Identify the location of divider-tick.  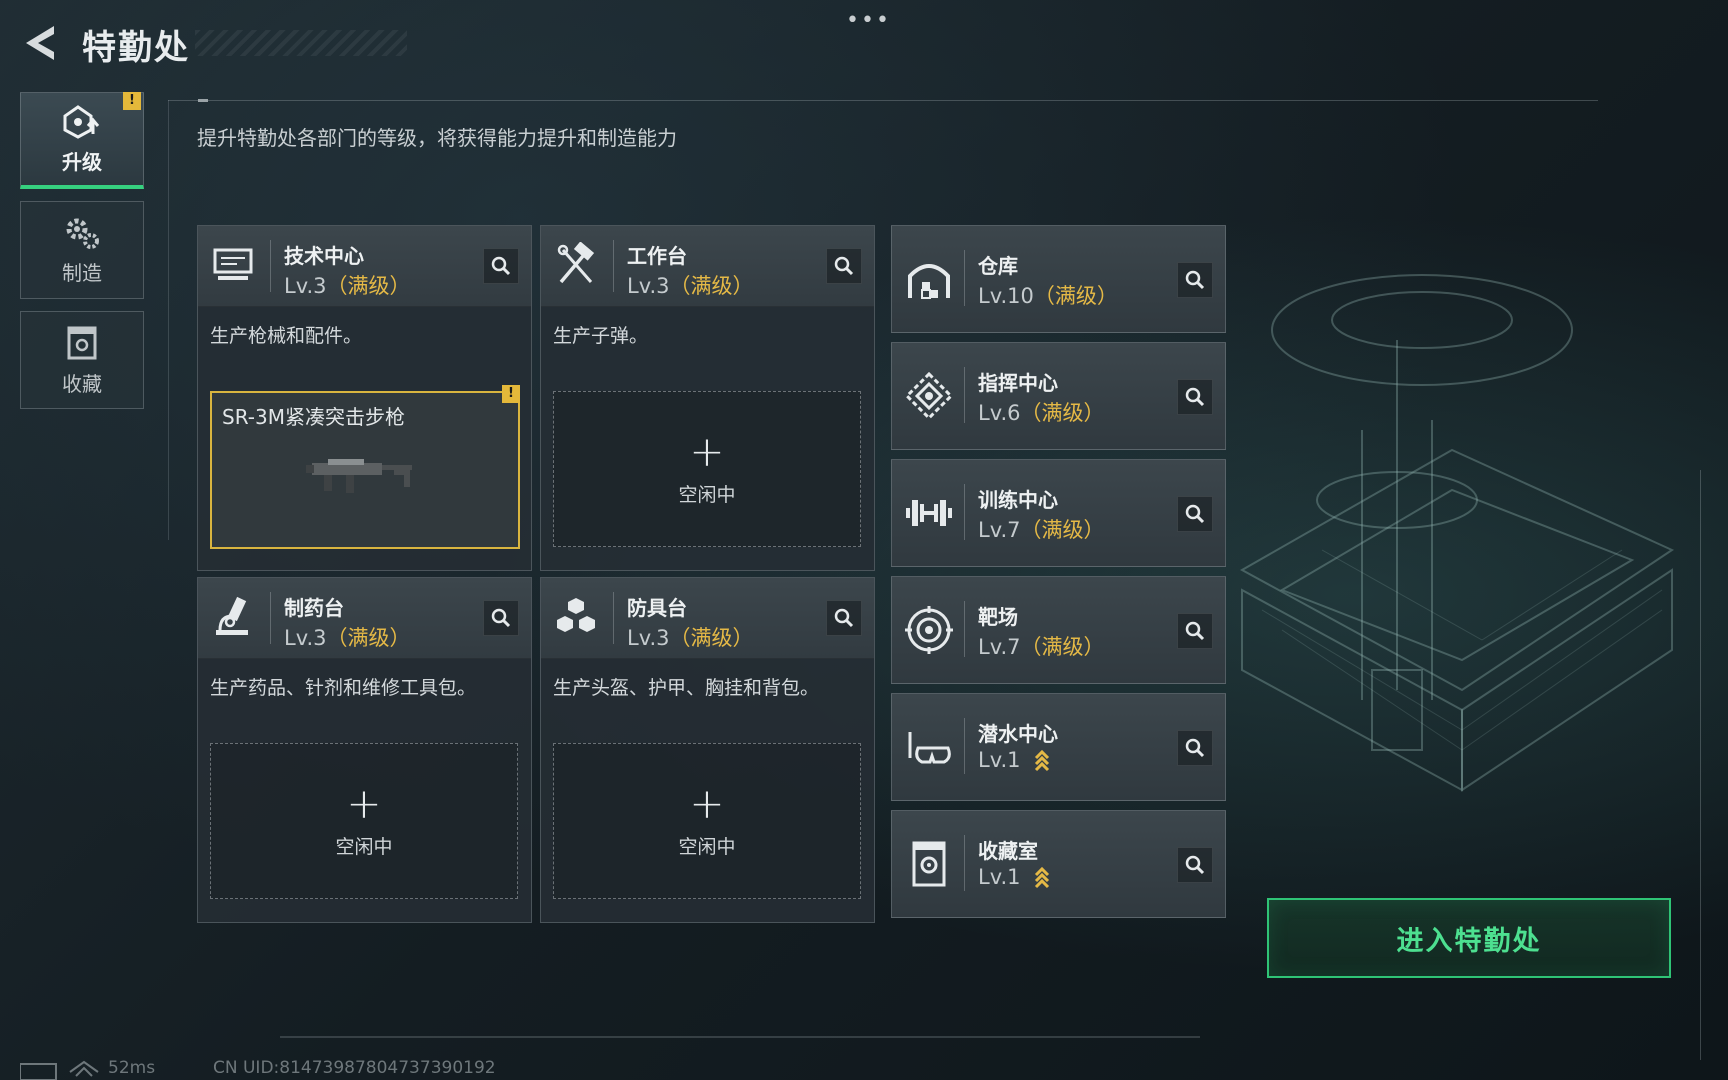
(203, 100).